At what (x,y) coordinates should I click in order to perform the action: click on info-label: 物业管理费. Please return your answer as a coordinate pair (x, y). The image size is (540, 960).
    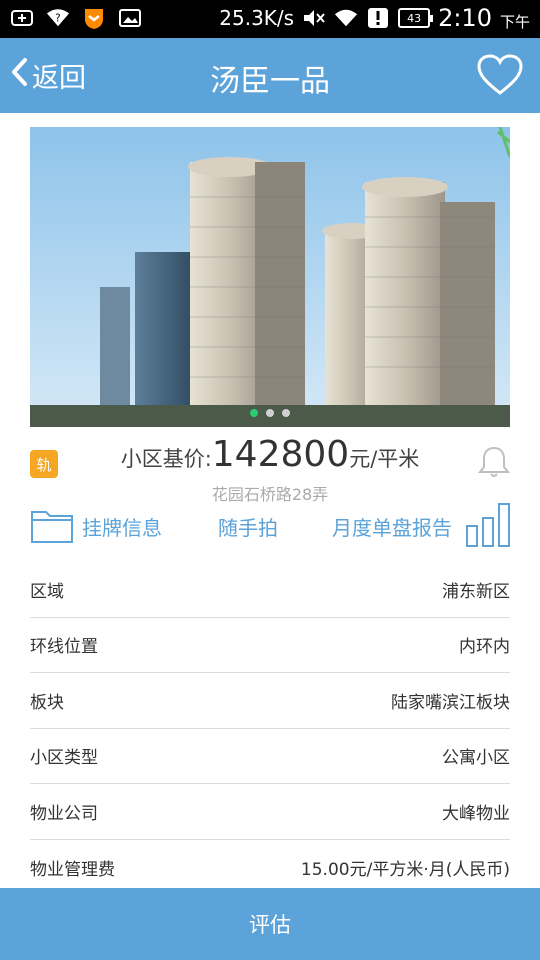
    Looking at the image, I should click on (72, 869).